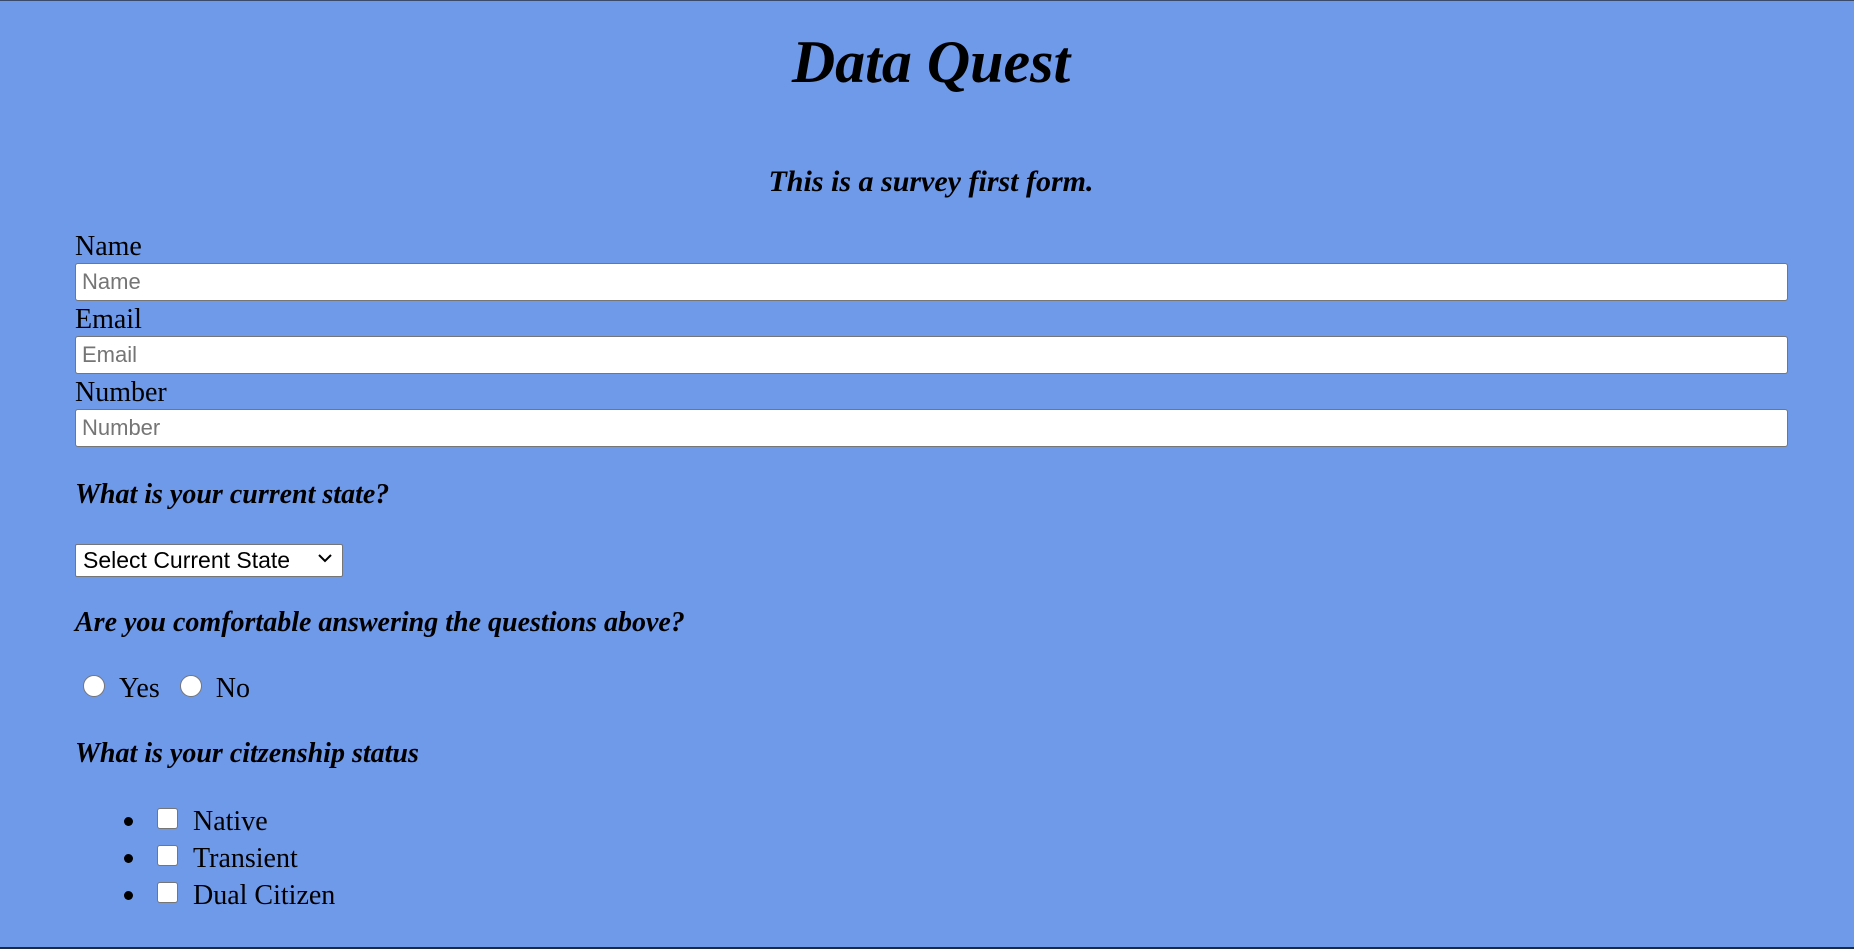 The height and width of the screenshot is (949, 1854). I want to click on checkbox-transient, so click(167, 855).